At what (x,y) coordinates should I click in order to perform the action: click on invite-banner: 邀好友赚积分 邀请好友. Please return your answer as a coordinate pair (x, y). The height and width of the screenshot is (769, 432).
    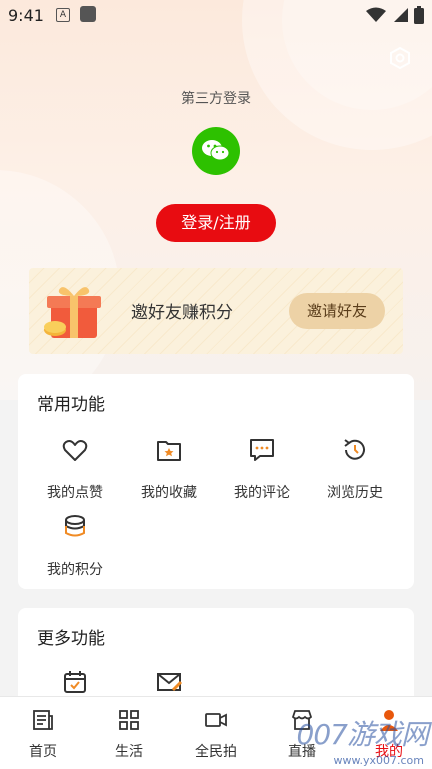
    Looking at the image, I should click on (216, 311).